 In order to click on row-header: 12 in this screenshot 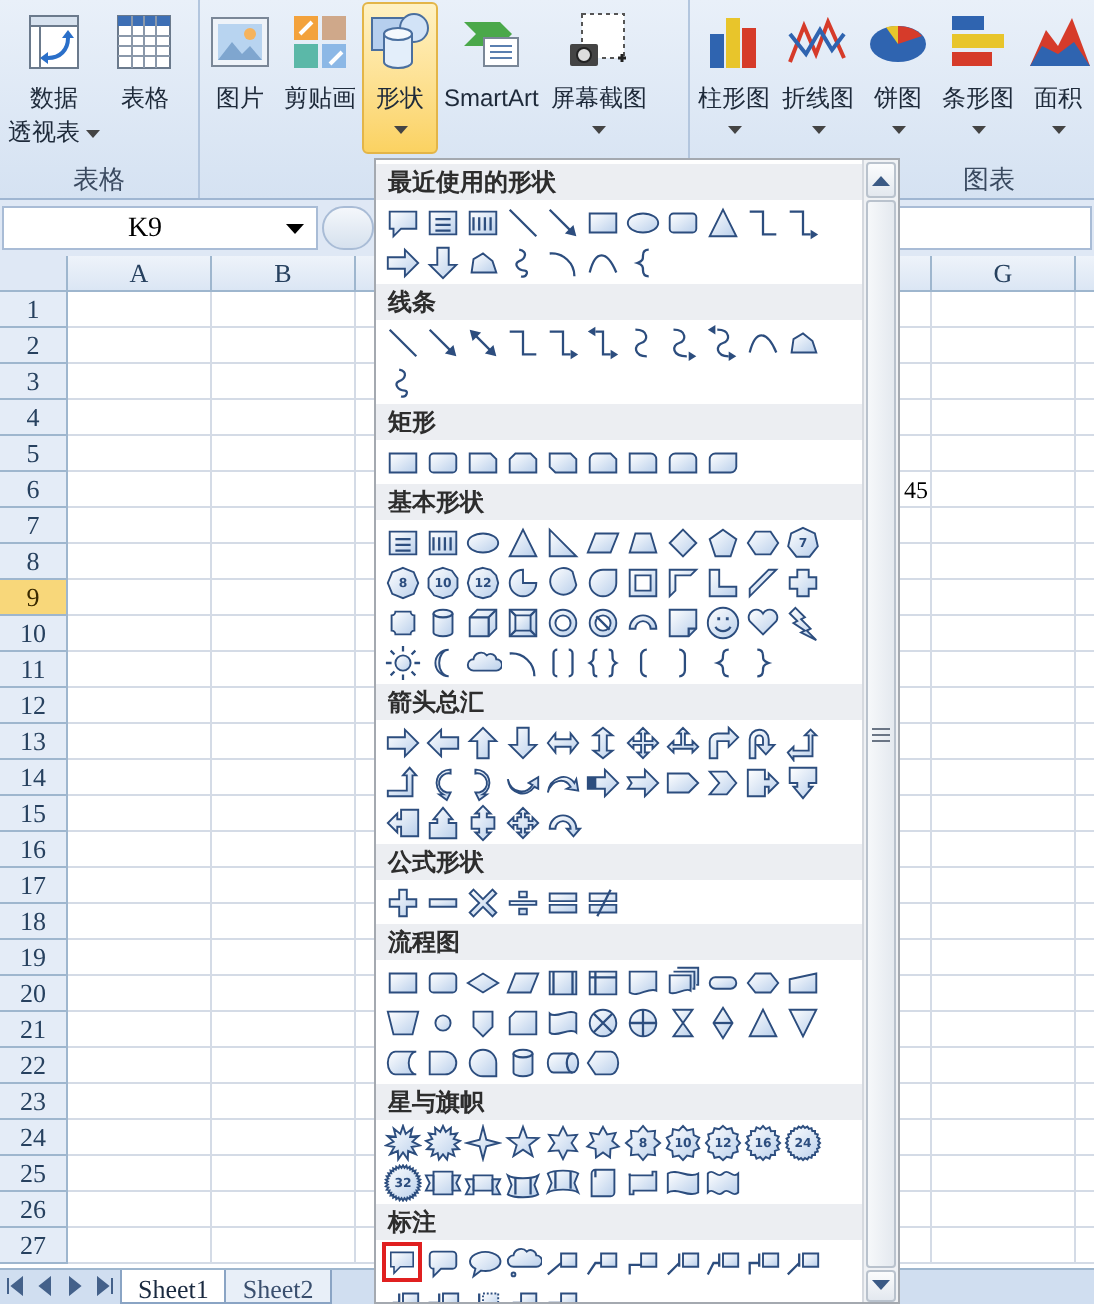, I will do `click(34, 706)`.